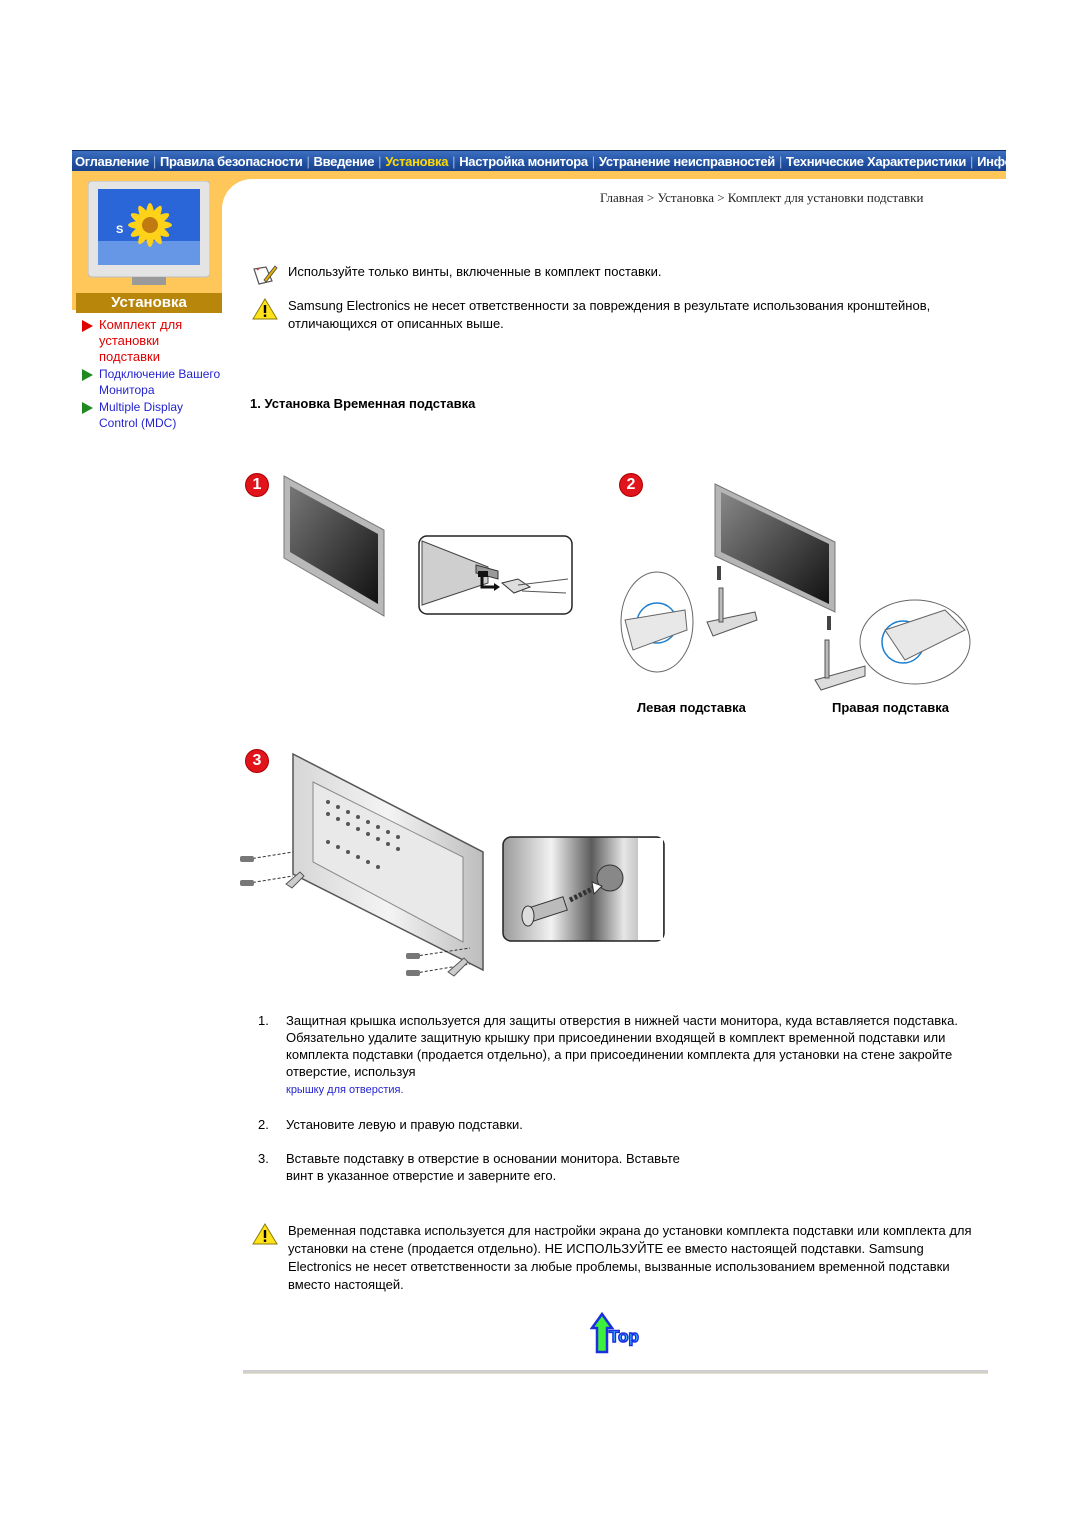 This screenshot has height=1528, width=1080. I want to click on monitor-back-illustration, so click(362, 864).